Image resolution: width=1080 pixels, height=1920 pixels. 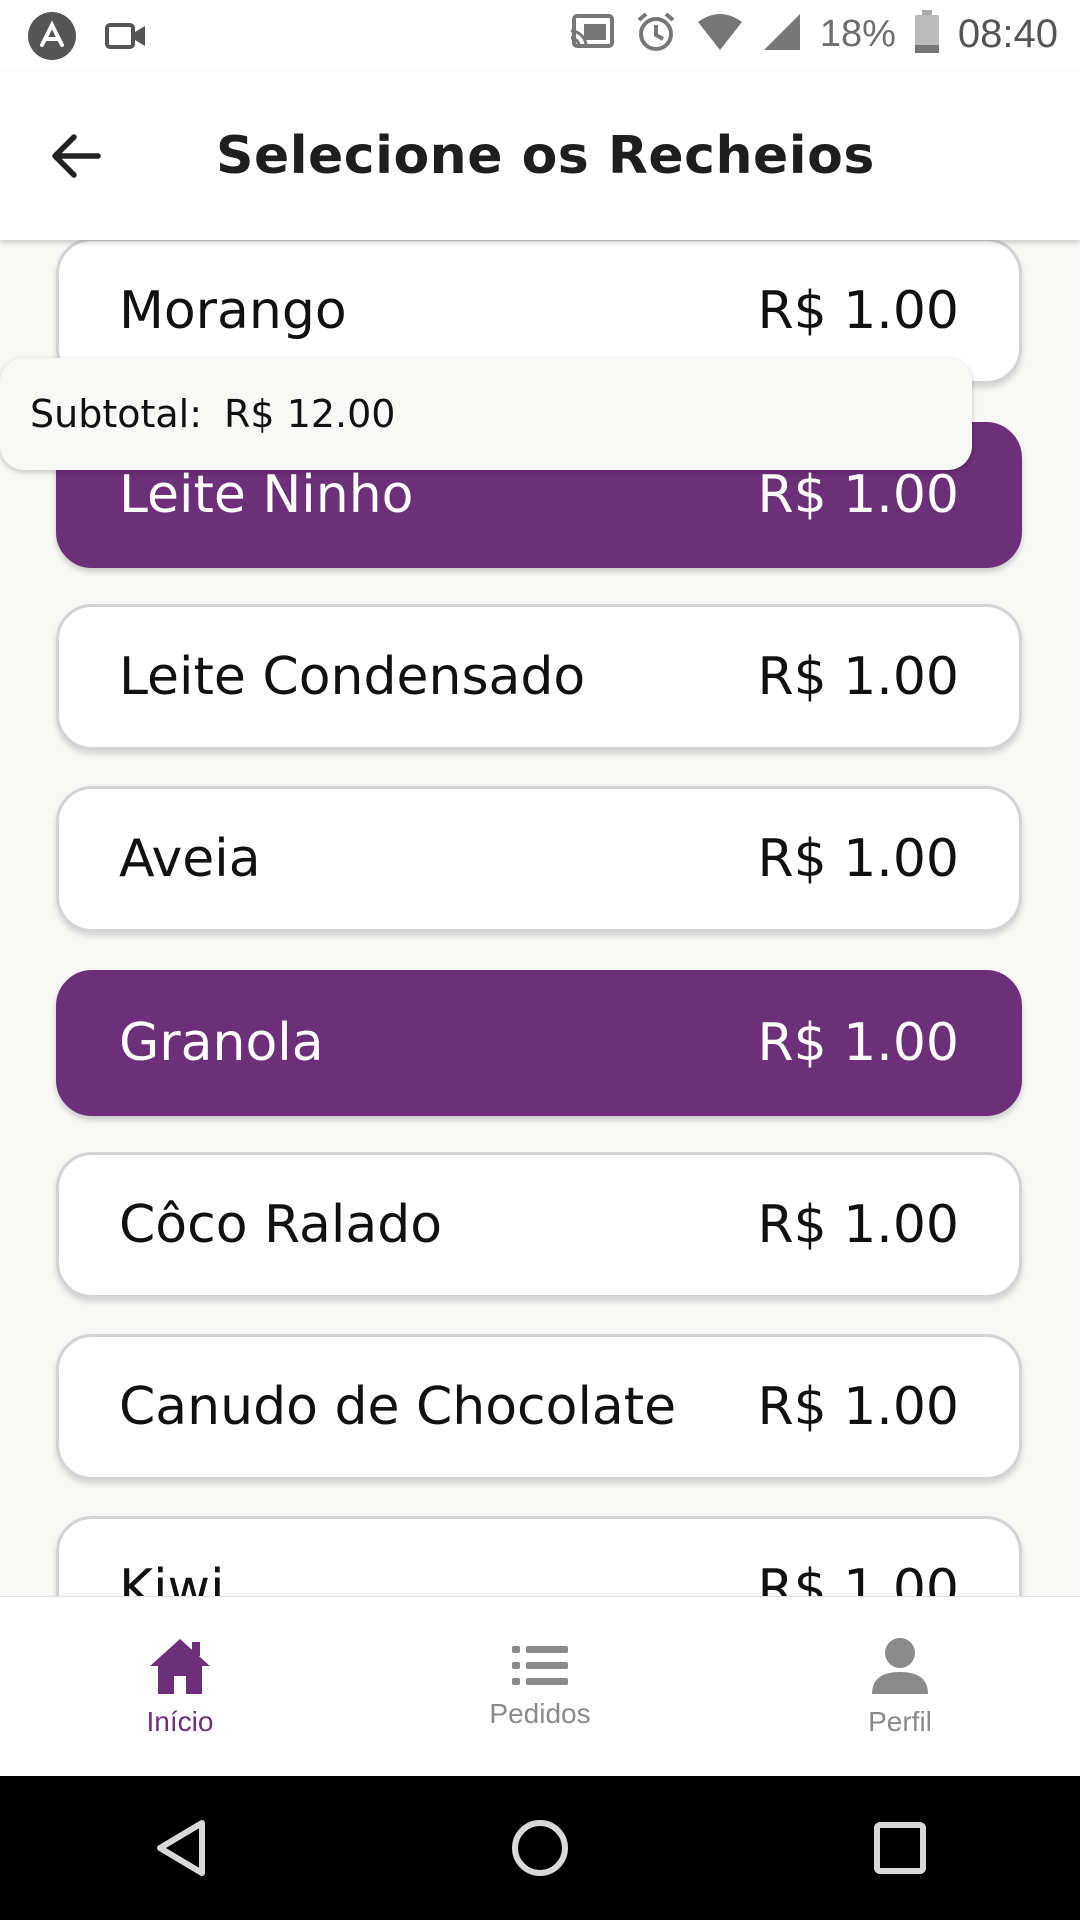 I want to click on list-item: Aveia R$ 1.00, so click(x=539, y=859).